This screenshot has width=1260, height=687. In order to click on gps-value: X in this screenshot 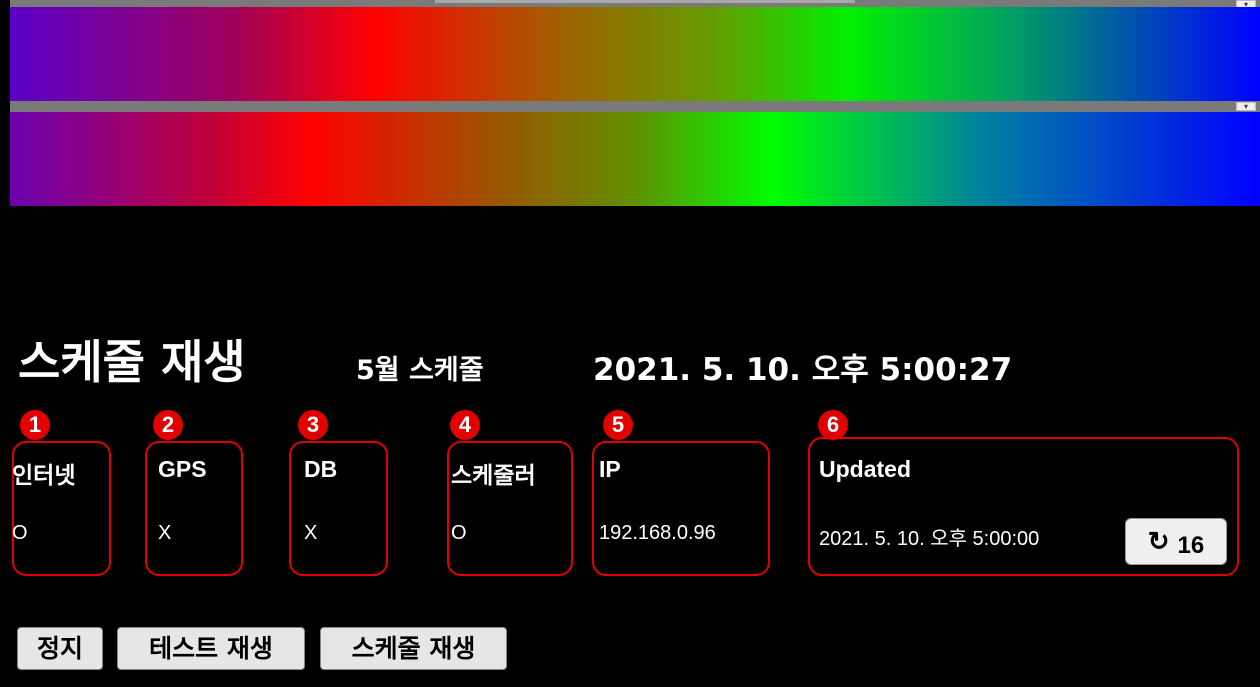, I will do `click(165, 533)`.